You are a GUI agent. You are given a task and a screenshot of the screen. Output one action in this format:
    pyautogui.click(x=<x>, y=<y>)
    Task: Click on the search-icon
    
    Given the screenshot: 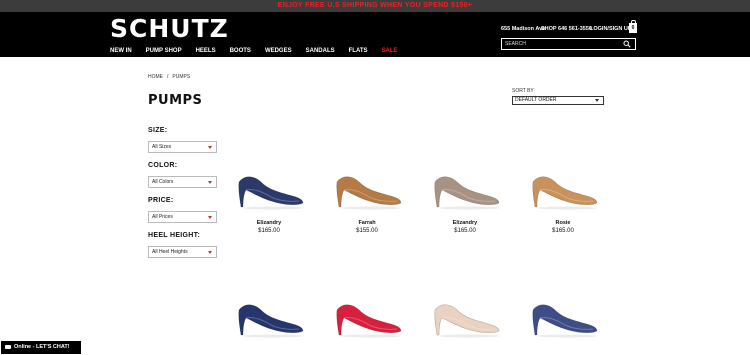 What is the action you would take?
    pyautogui.click(x=627, y=44)
    